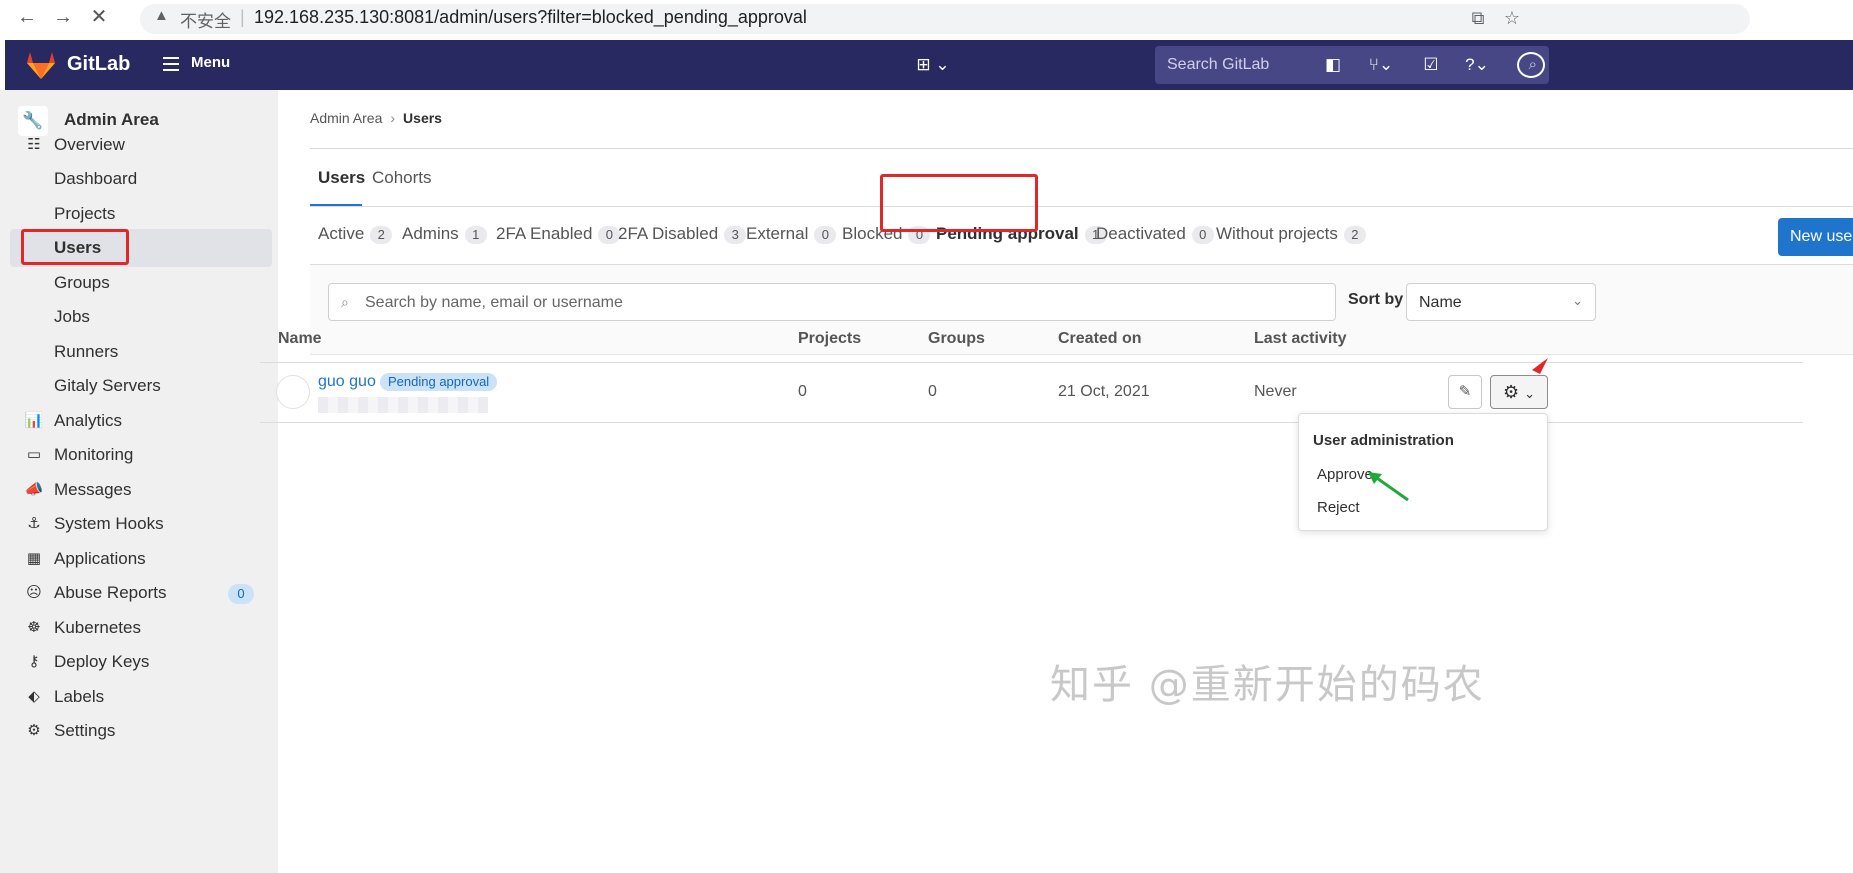 The image size is (1853, 873). What do you see at coordinates (1519, 392) in the screenshot?
I see `user-actions-dropdown-button: ⚙ ⌄` at bounding box center [1519, 392].